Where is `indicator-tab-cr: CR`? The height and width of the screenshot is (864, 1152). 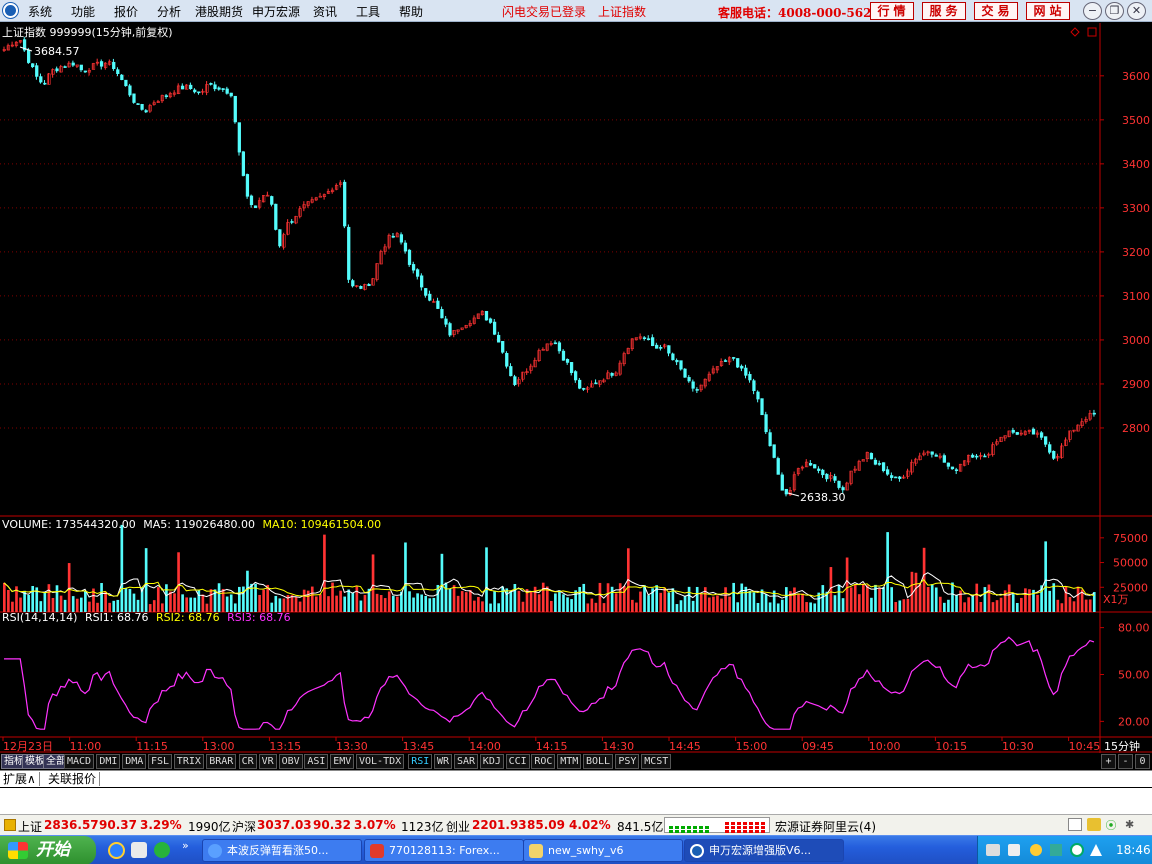
indicator-tab-cr: CR is located at coordinates (247, 761).